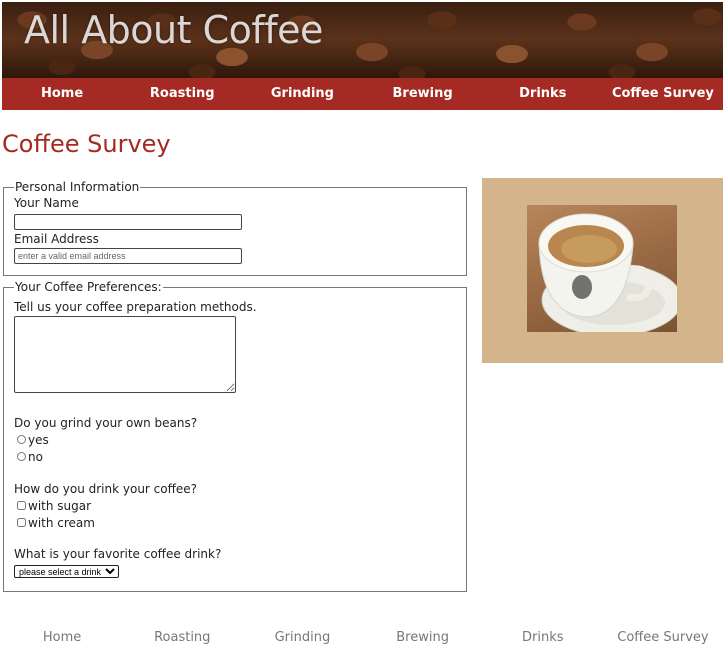 This screenshot has width=725, height=654. I want to click on nav-coffee-survey: Coffee Survey, so click(663, 94).